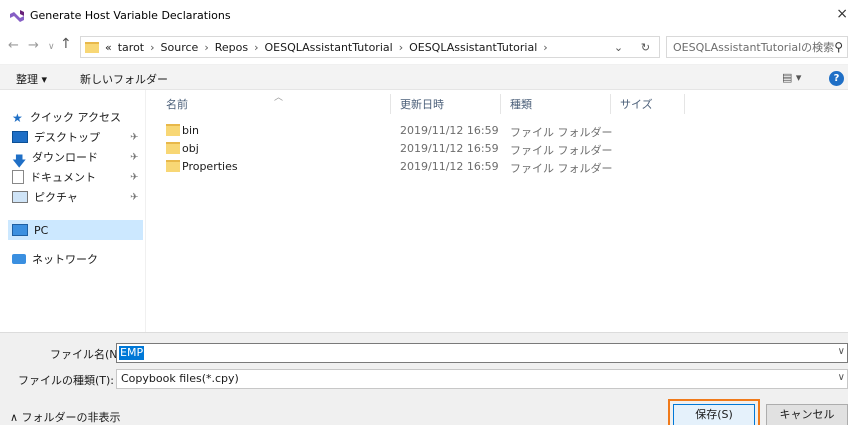 The height and width of the screenshot is (425, 848). Describe the element at coordinates (66, 380) in the screenshot. I see `filetype-label: ファイルの種類(T):` at that location.